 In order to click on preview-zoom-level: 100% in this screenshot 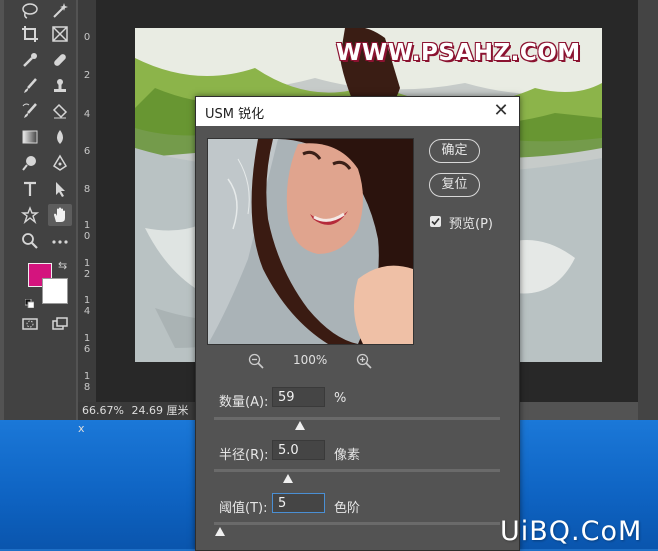, I will do `click(310, 360)`.